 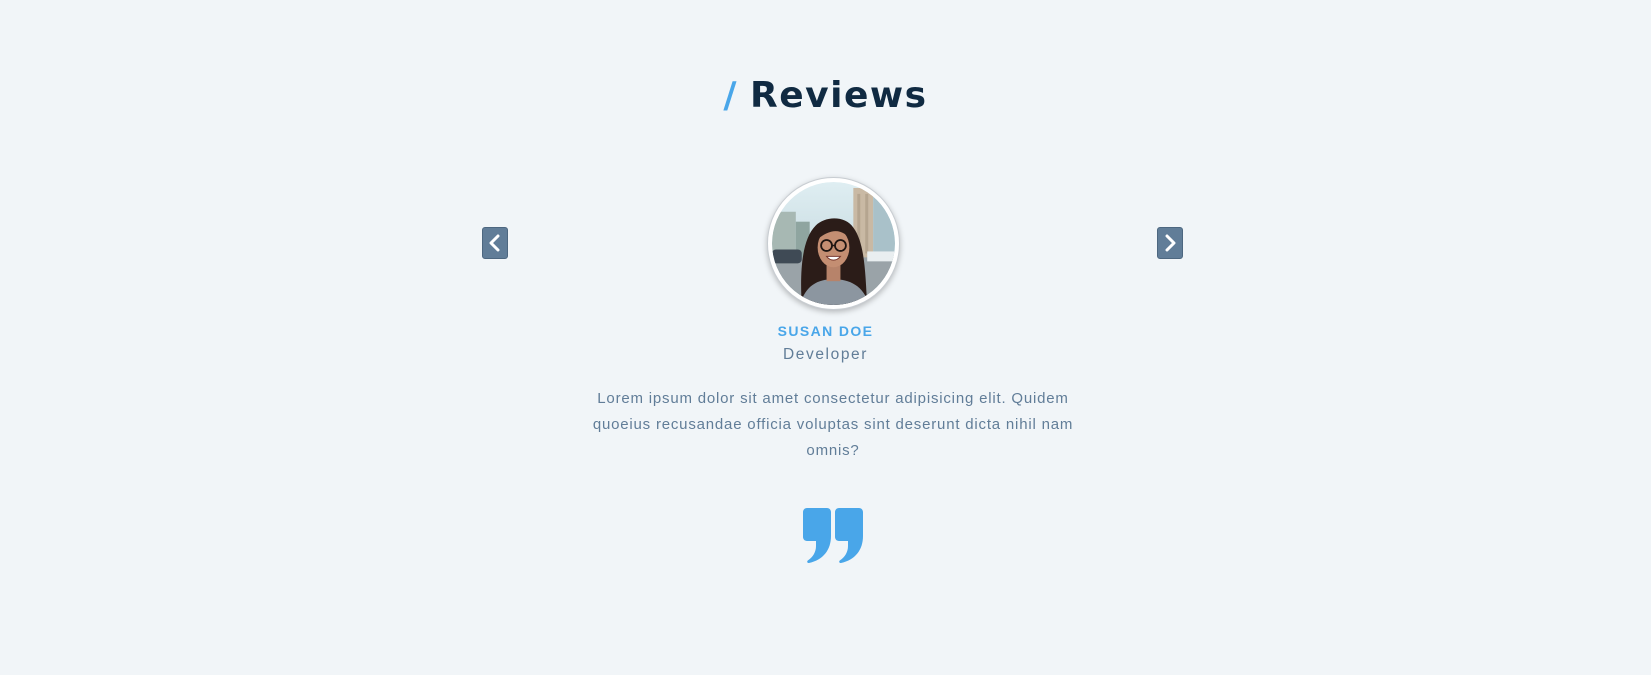 I want to click on title-text: Reviews, so click(x=839, y=95).